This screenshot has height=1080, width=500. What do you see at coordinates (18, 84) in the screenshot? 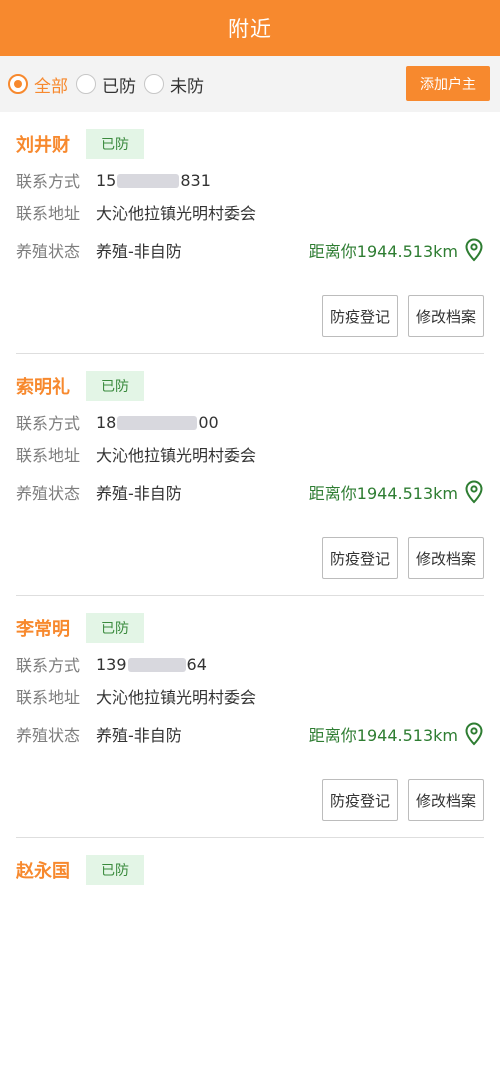
I see `radio-selected-icon` at bounding box center [18, 84].